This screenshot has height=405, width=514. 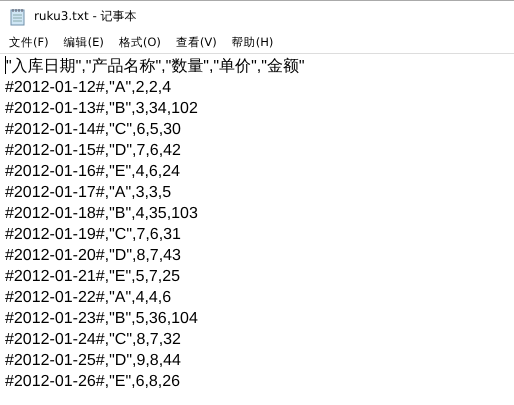 I want to click on text-line: #2012-01-20#,"D",8,7,43, so click(x=93, y=256).